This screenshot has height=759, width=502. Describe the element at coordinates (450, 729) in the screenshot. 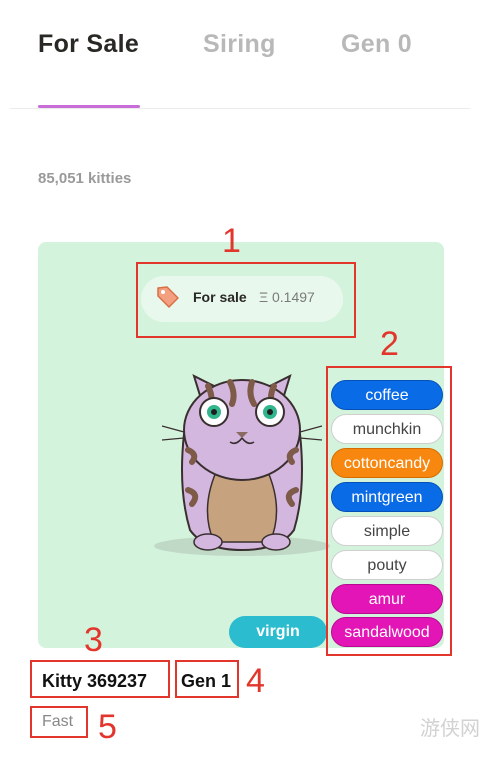

I see `watermark: 游侠网` at that location.